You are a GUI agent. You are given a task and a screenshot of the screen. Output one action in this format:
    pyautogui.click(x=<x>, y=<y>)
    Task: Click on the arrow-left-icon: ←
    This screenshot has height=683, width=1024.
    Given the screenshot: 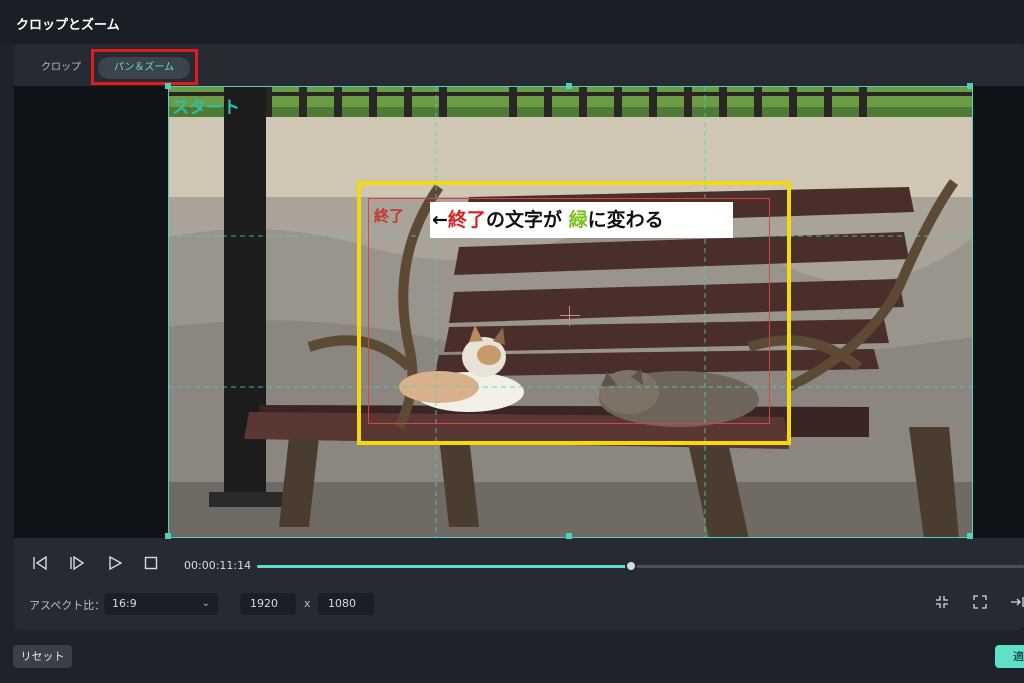 What is the action you would take?
    pyautogui.click(x=440, y=220)
    